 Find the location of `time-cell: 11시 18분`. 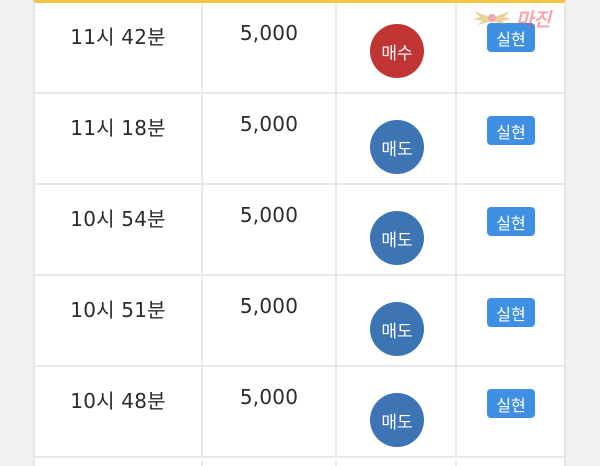

time-cell: 11시 18분 is located at coordinates (119, 138).